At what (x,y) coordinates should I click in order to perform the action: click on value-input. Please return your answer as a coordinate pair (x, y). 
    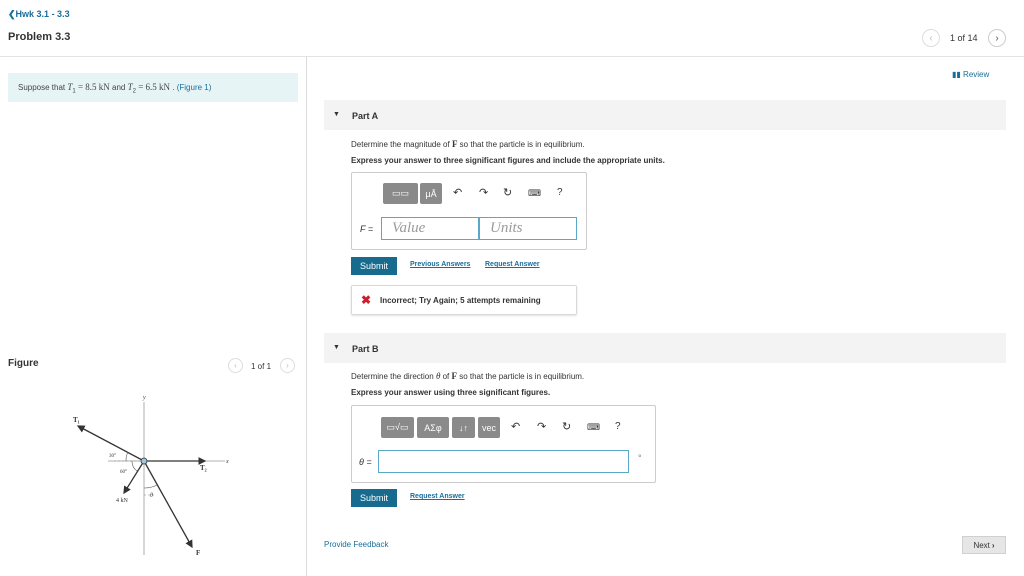
    Looking at the image, I should click on (430, 228).